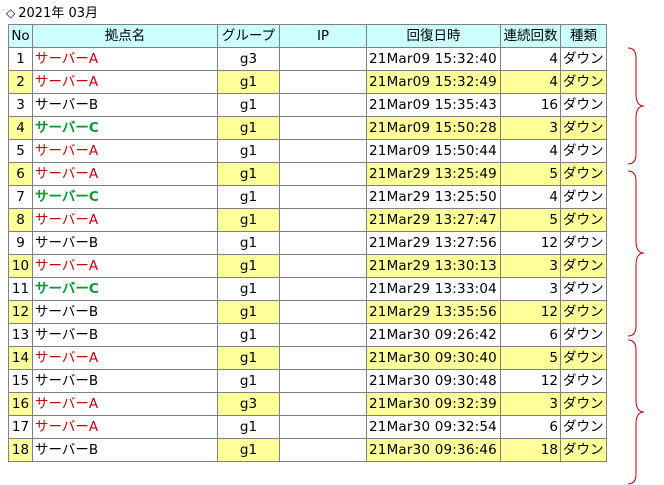  Describe the element at coordinates (20, 36) in the screenshot. I see `header-no: No` at that location.